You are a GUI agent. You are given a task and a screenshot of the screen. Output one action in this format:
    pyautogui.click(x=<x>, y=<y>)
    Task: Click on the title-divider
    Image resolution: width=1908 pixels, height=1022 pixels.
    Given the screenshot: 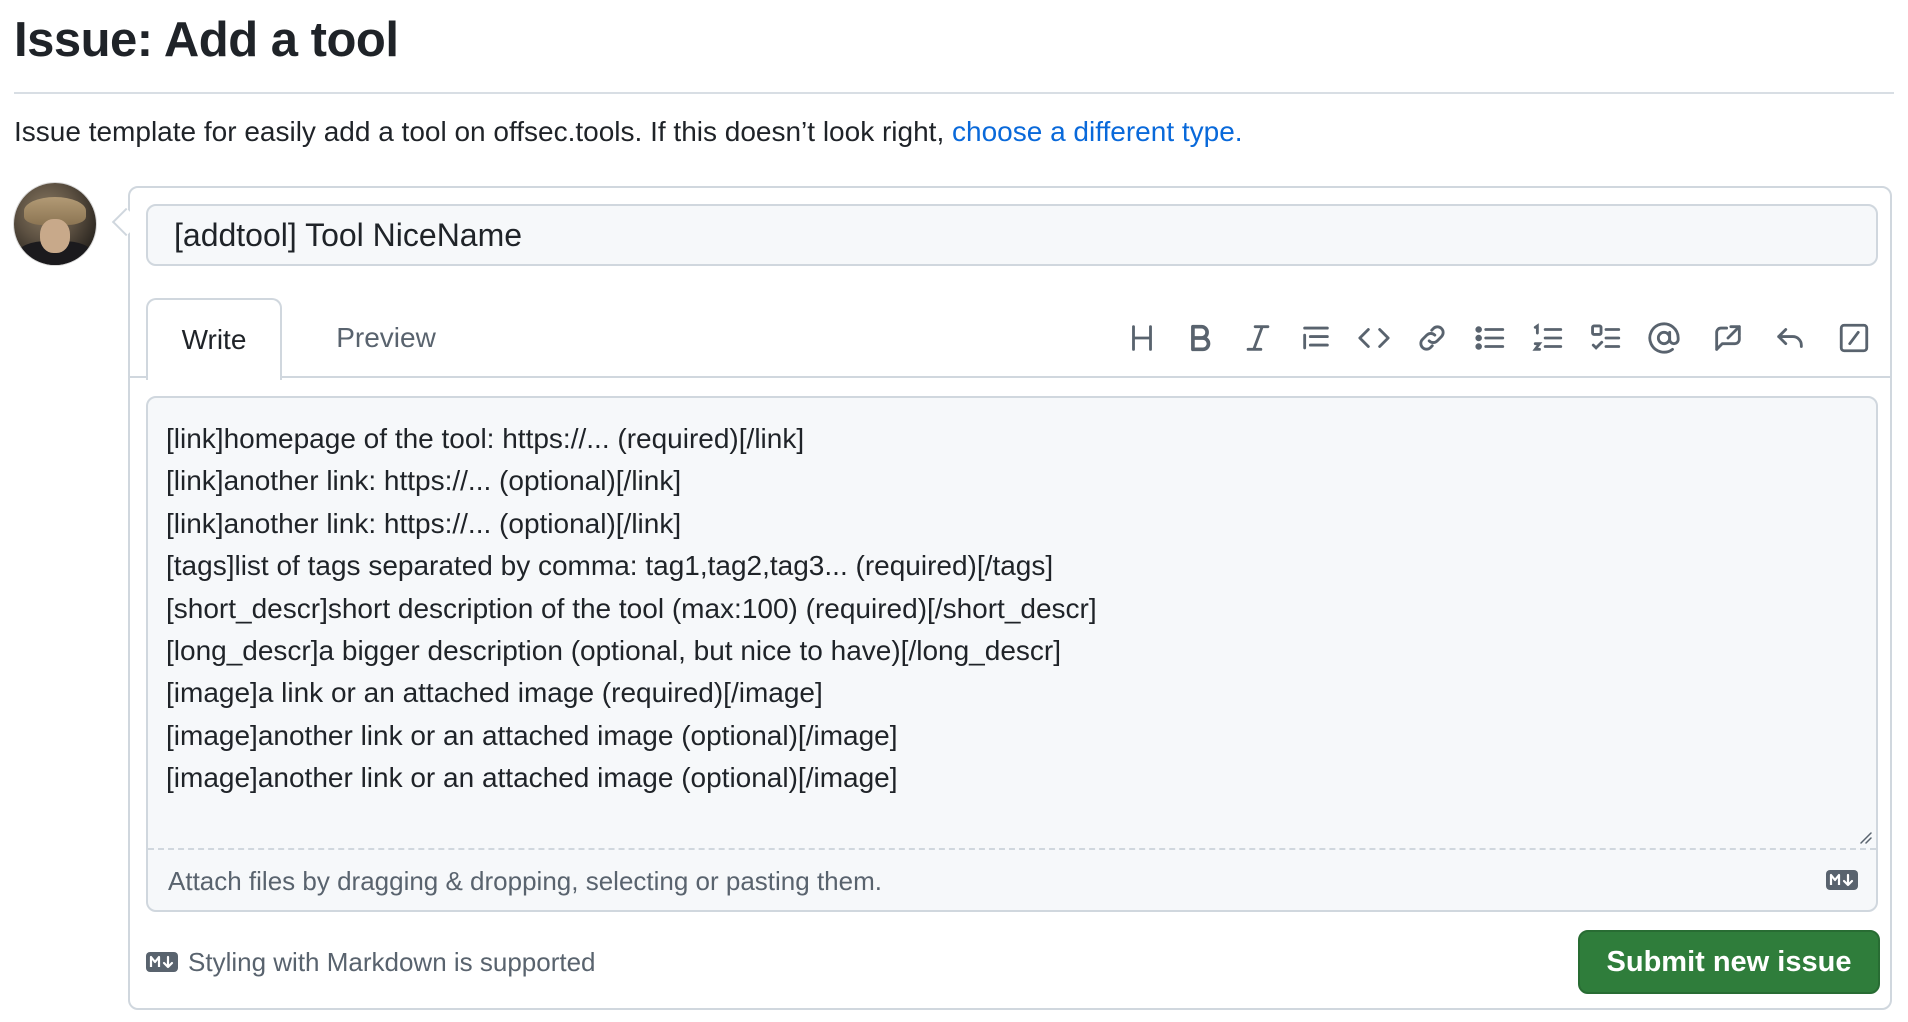 What is the action you would take?
    pyautogui.click(x=954, y=93)
    